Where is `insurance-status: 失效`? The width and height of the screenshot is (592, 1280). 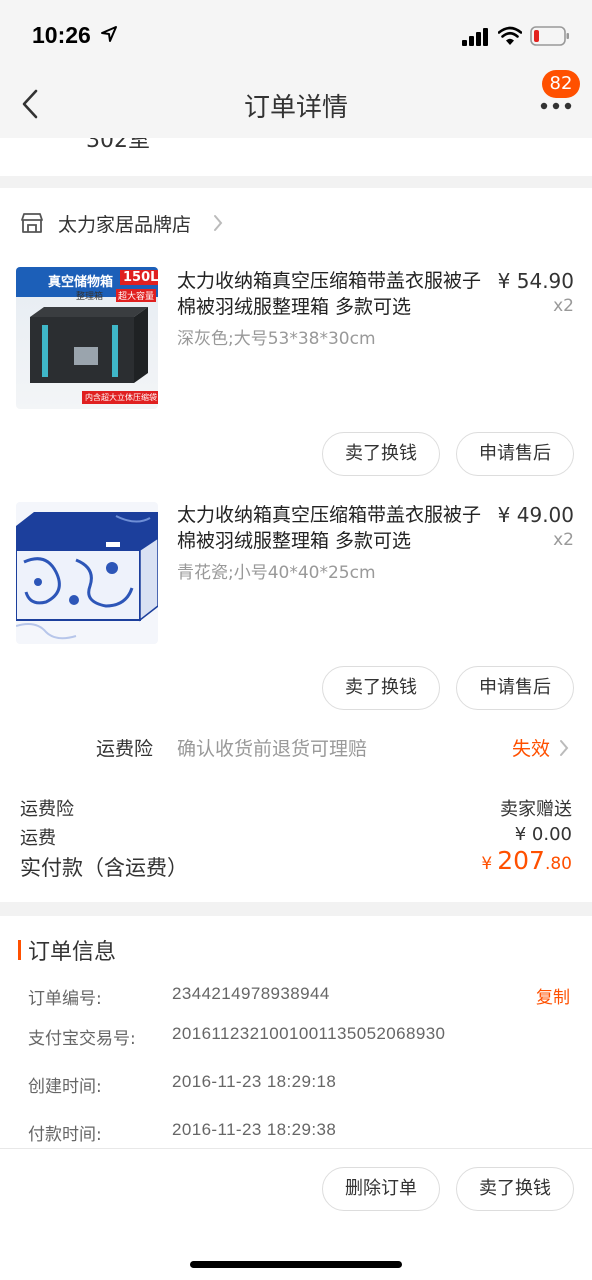
insurance-status: 失效 is located at coordinates (530, 749).